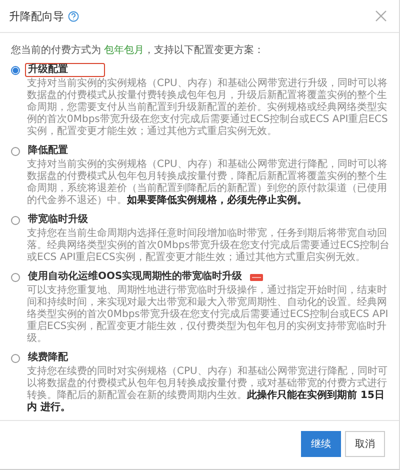  I want to click on close-icon, so click(381, 16).